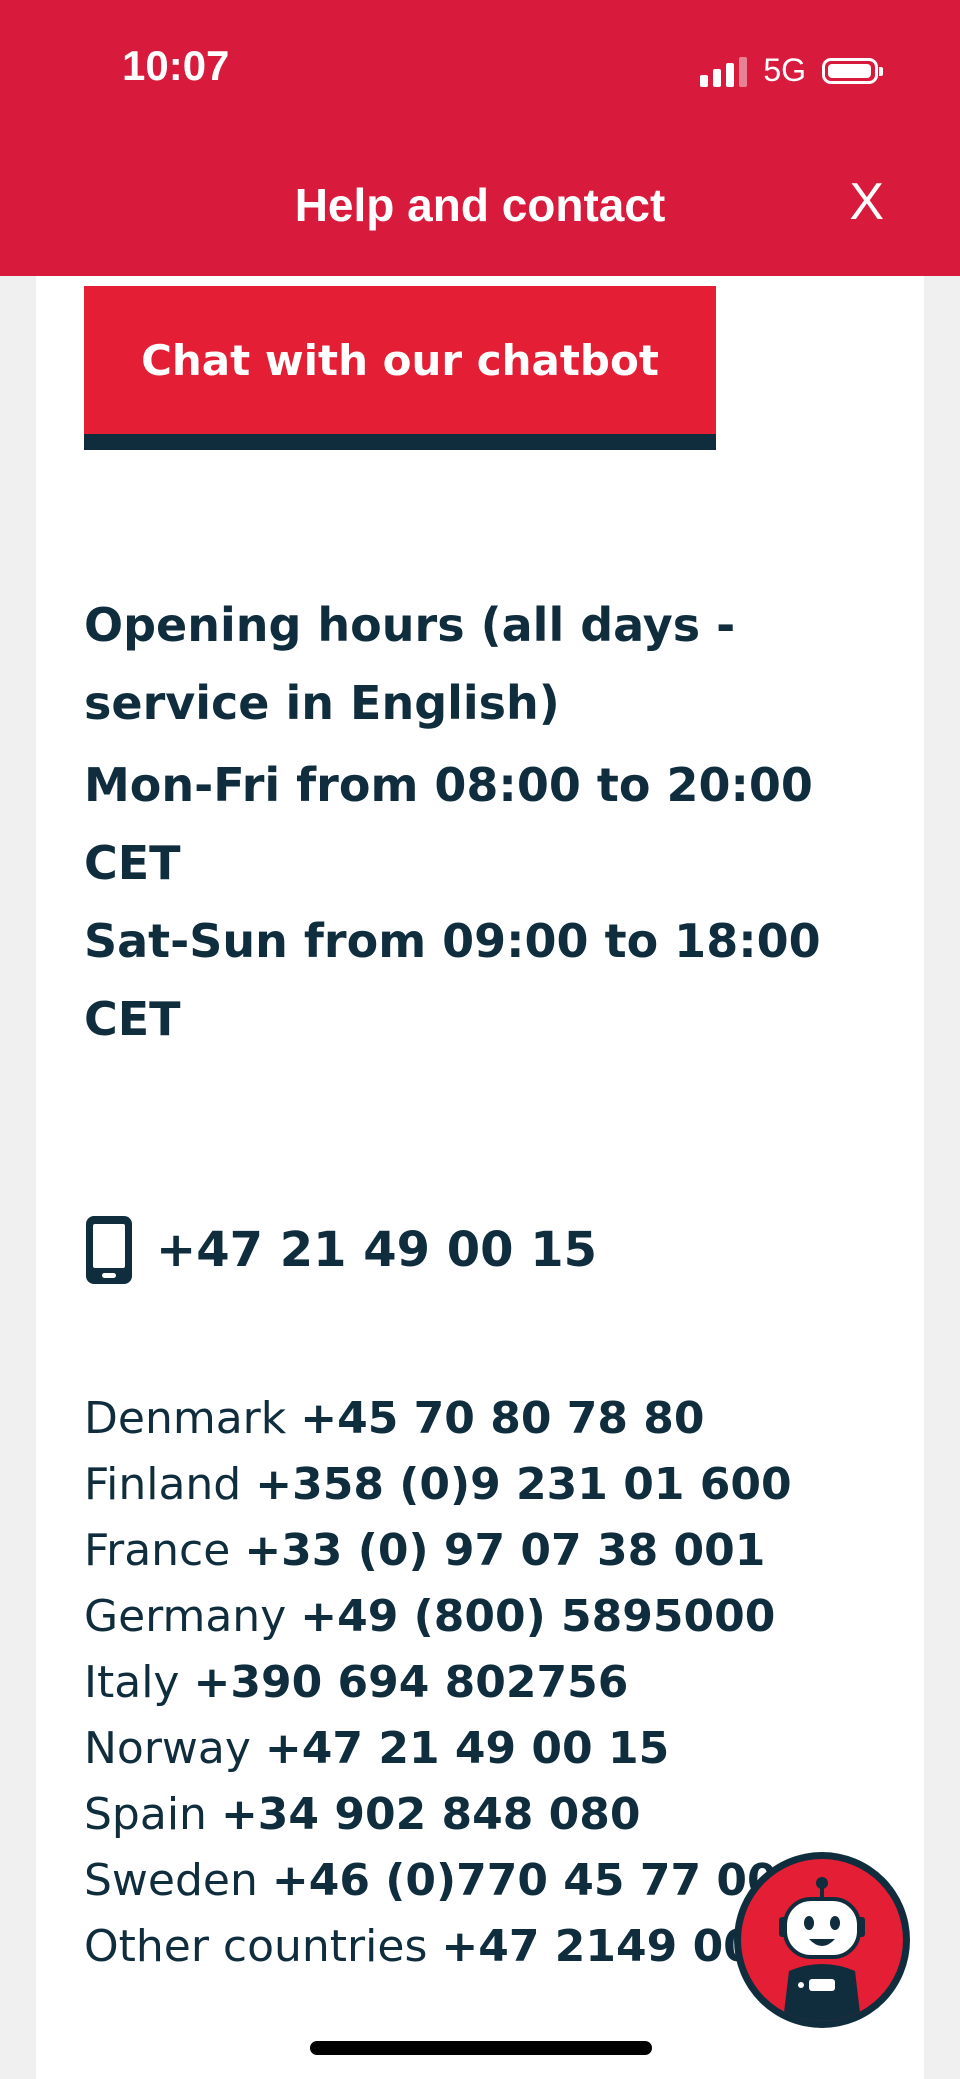 The height and width of the screenshot is (2079, 960). Describe the element at coordinates (109, 1250) in the screenshot. I see `mobile-phone-icon` at that location.